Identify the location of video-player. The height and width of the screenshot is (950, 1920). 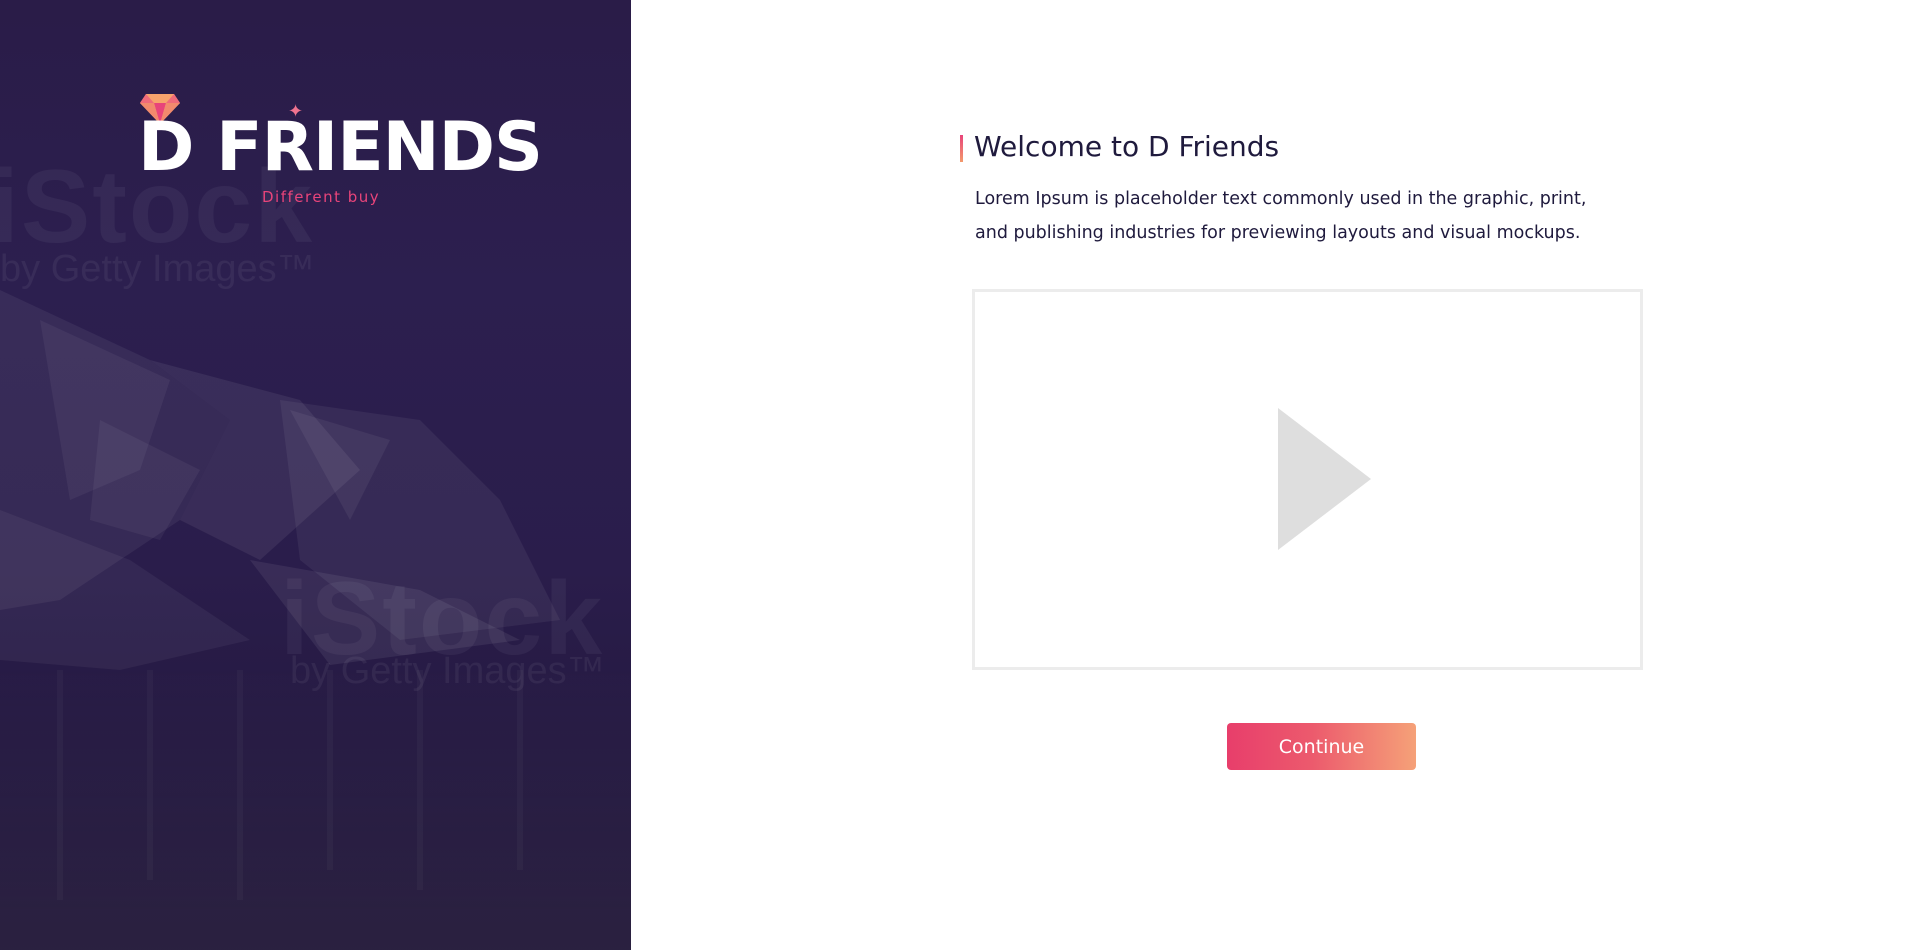
(1307, 479).